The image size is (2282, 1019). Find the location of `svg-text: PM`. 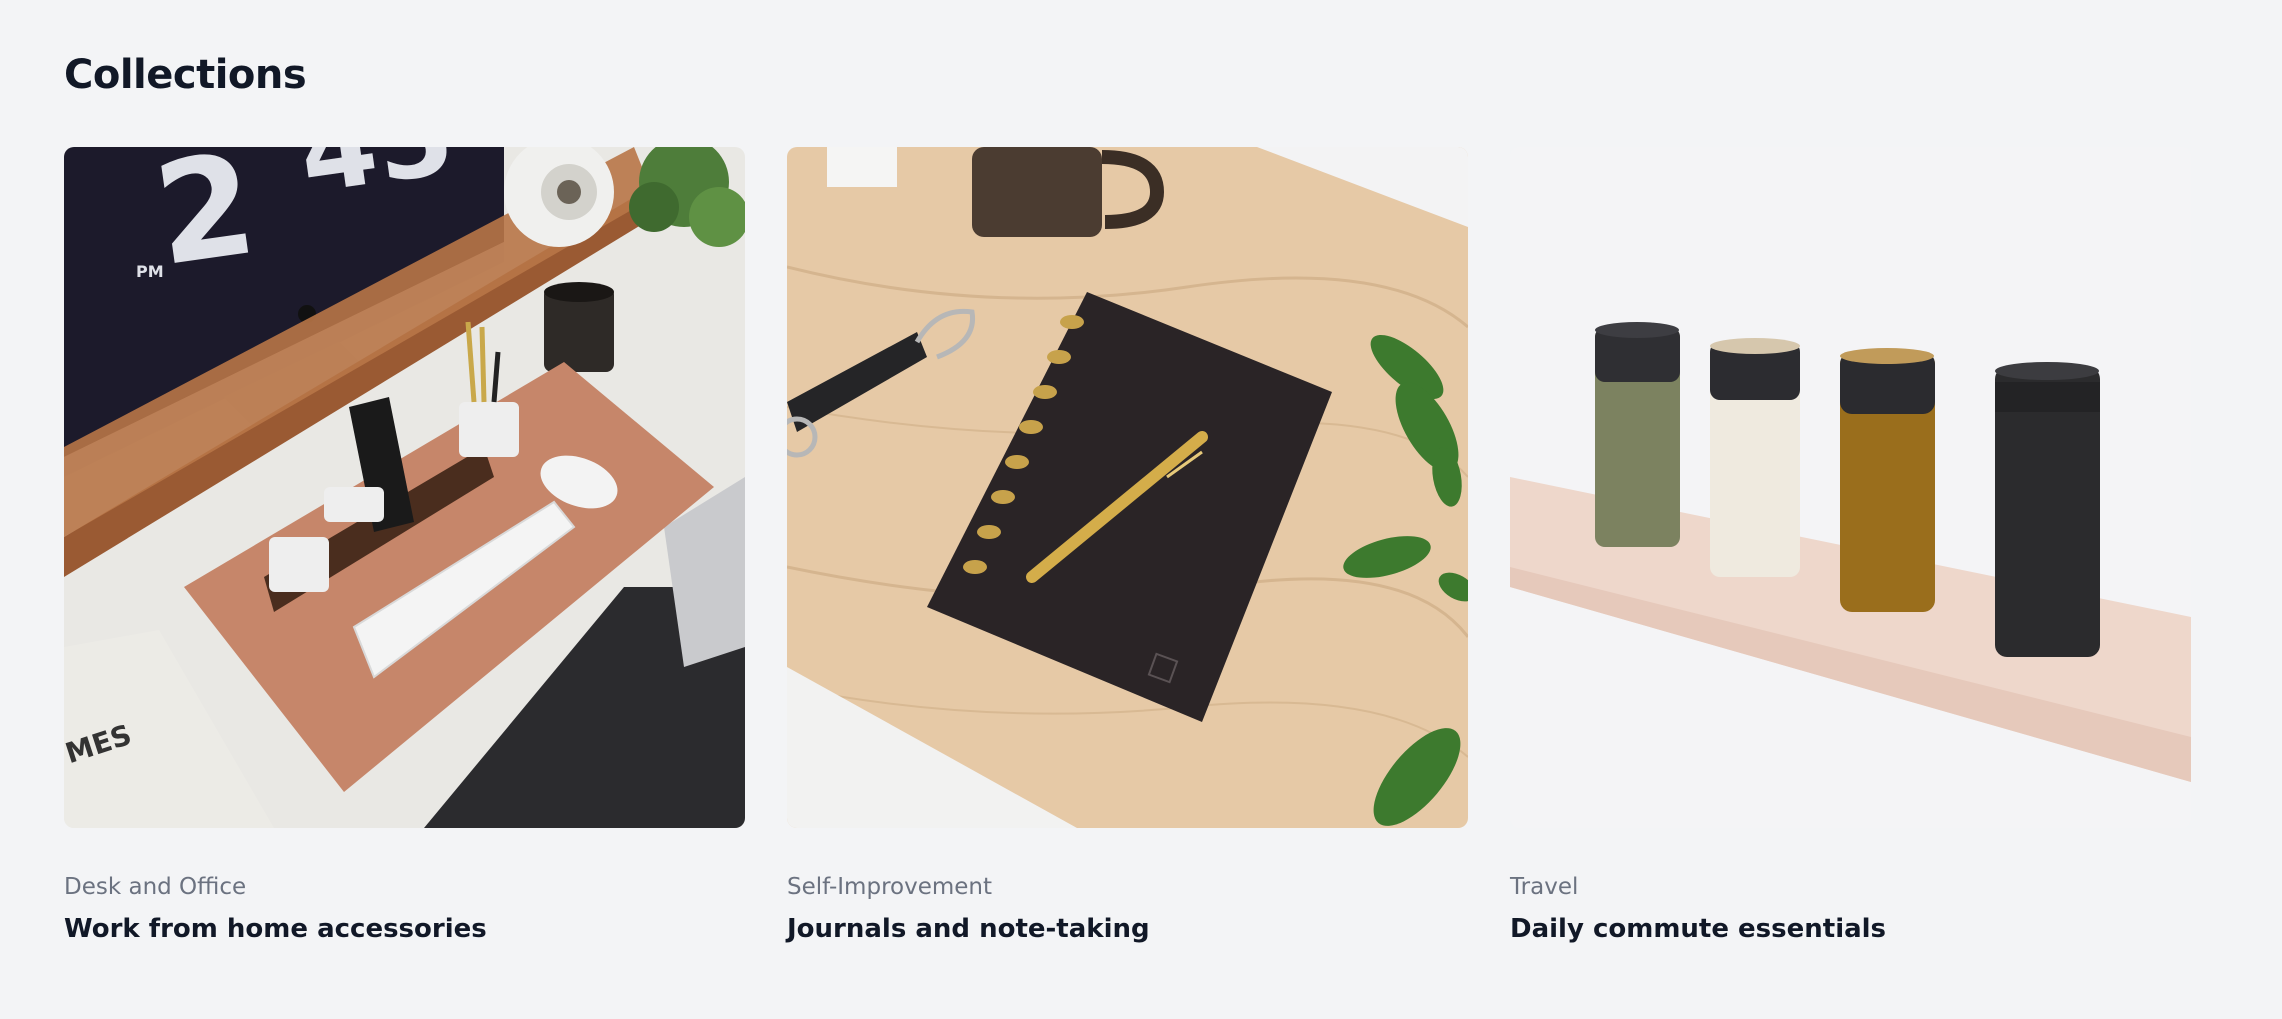

svg-text: PM is located at coordinates (150, 271).